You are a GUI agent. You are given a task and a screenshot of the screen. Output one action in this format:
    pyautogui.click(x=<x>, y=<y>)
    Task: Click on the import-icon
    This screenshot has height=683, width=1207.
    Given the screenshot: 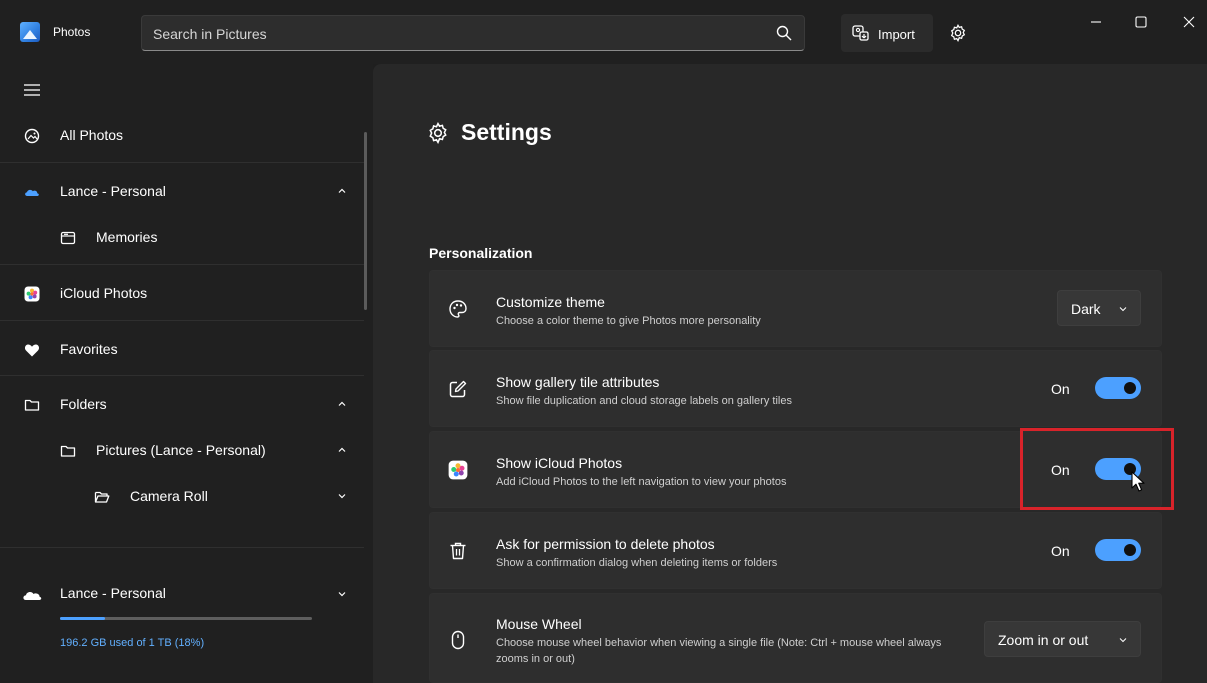 What is the action you would take?
    pyautogui.click(x=860, y=33)
    